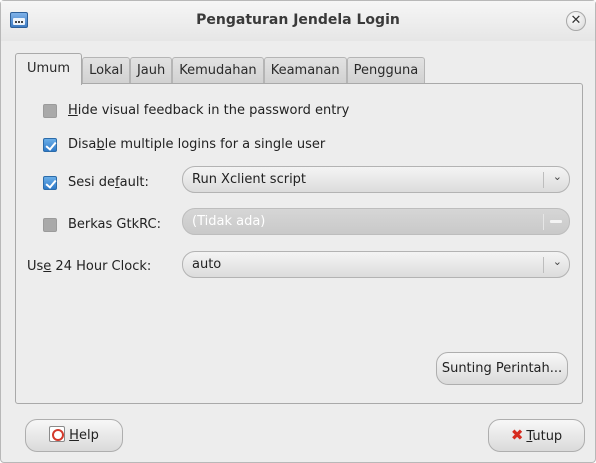 The height and width of the screenshot is (463, 596). What do you see at coordinates (576, 21) in the screenshot?
I see `close-window-icon: ✕` at bounding box center [576, 21].